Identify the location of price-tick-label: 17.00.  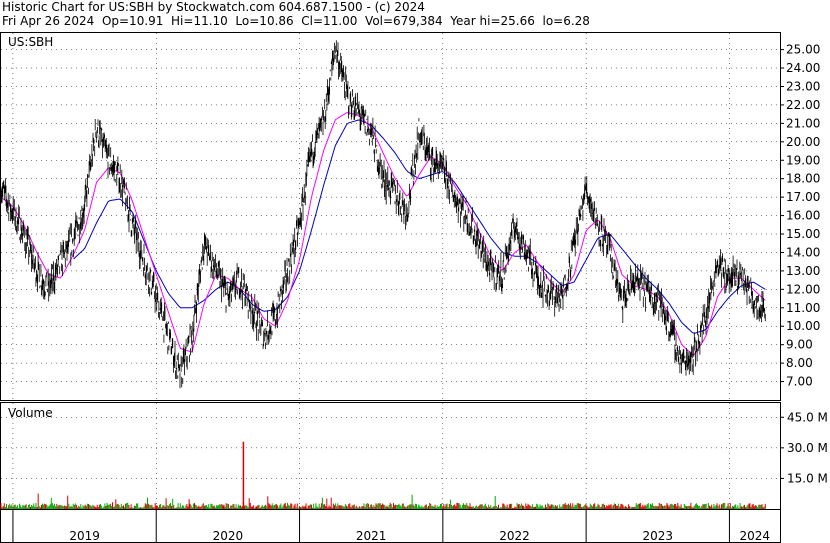
(803, 197).